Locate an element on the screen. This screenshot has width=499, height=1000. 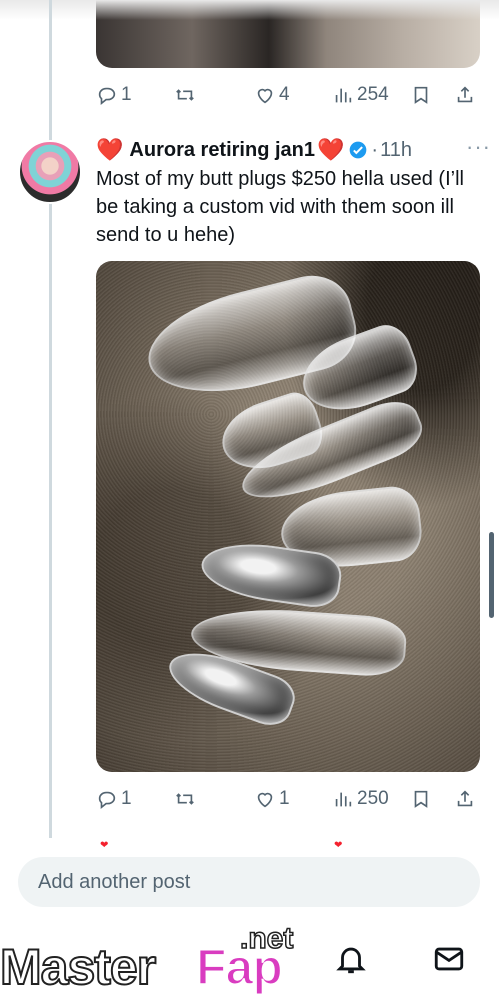
scrollbar is located at coordinates (491, 575).